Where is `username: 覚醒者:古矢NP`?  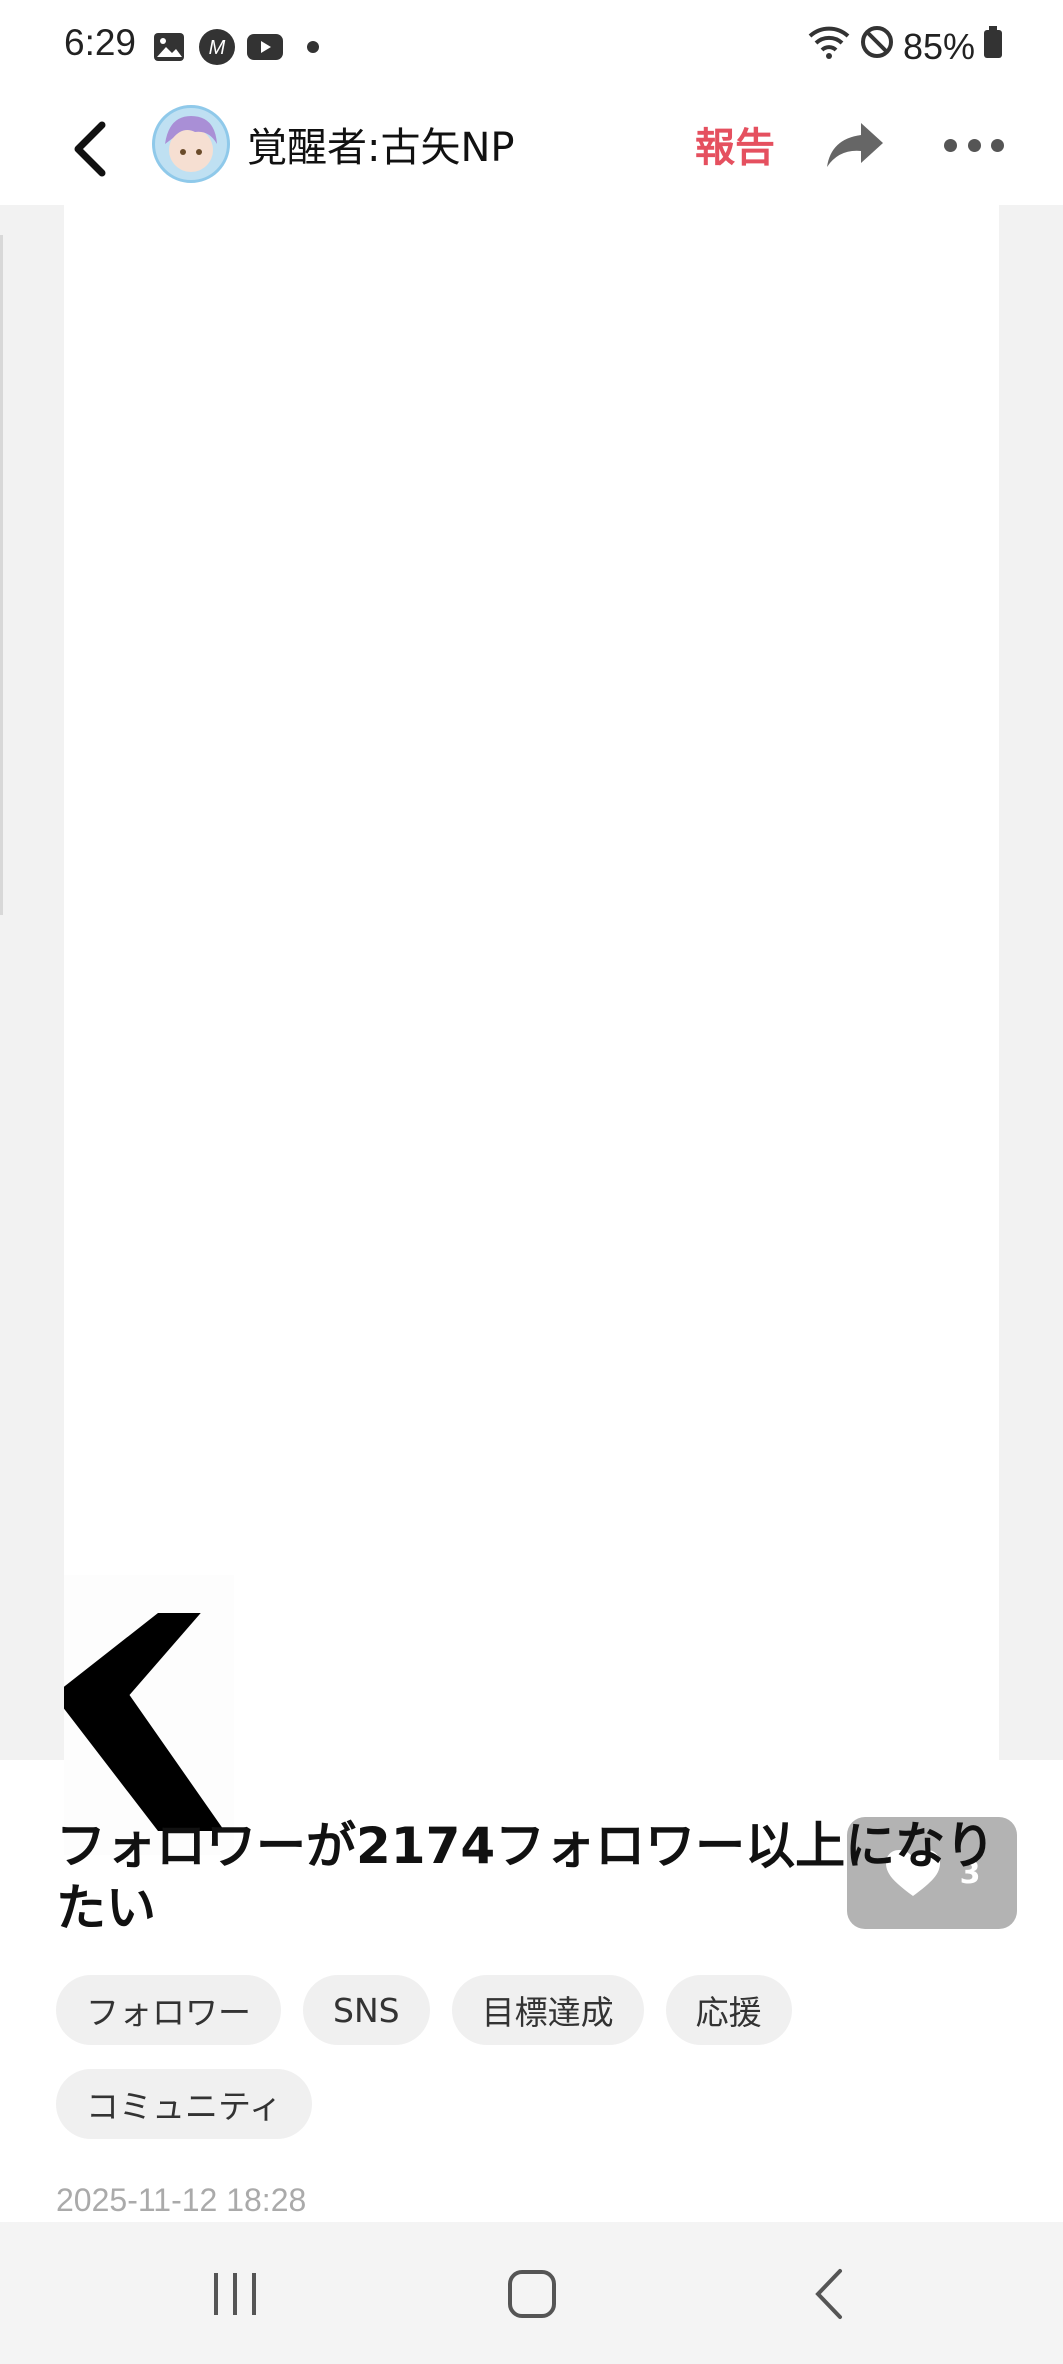 username: 覚醒者:古矢NP is located at coordinates (381, 144).